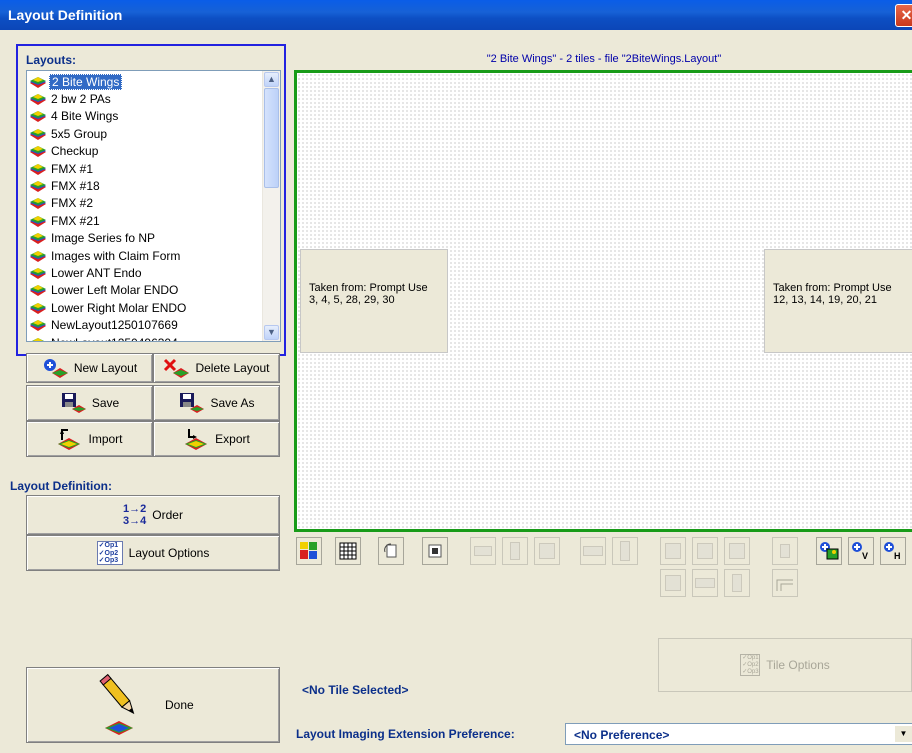 The width and height of the screenshot is (912, 753). I want to click on layout-list-item-label: Images with Claim Form, so click(116, 255).